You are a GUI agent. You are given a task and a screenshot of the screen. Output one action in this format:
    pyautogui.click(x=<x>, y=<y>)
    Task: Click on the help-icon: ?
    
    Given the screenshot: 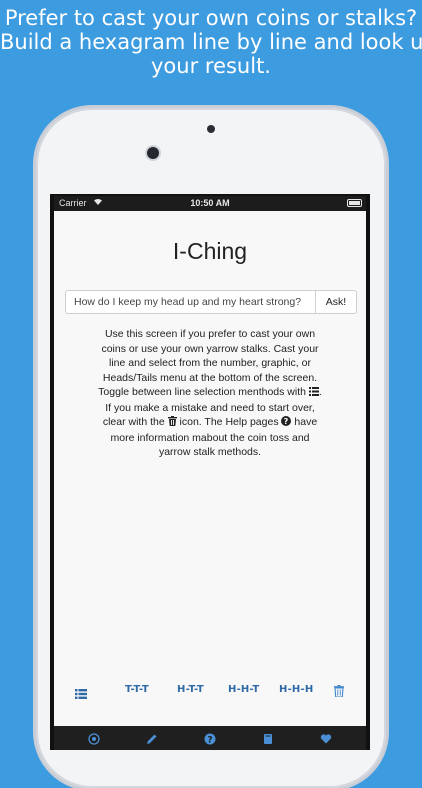 What is the action you would take?
    pyautogui.click(x=286, y=423)
    